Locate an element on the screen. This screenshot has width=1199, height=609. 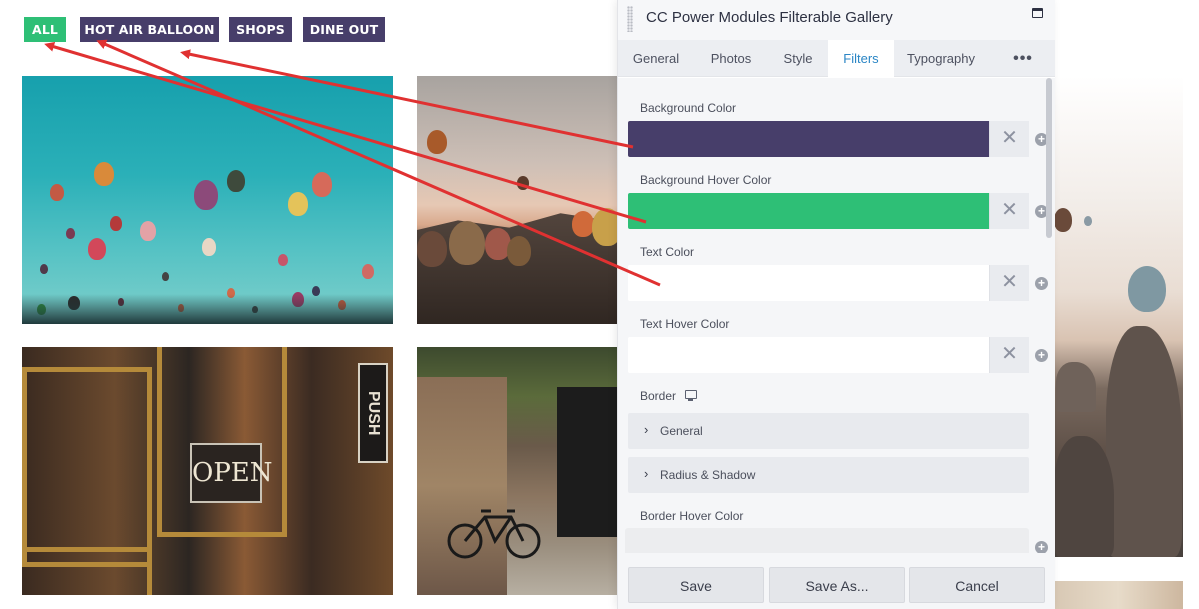
open-sign: OPEN is located at coordinates (231, 473).